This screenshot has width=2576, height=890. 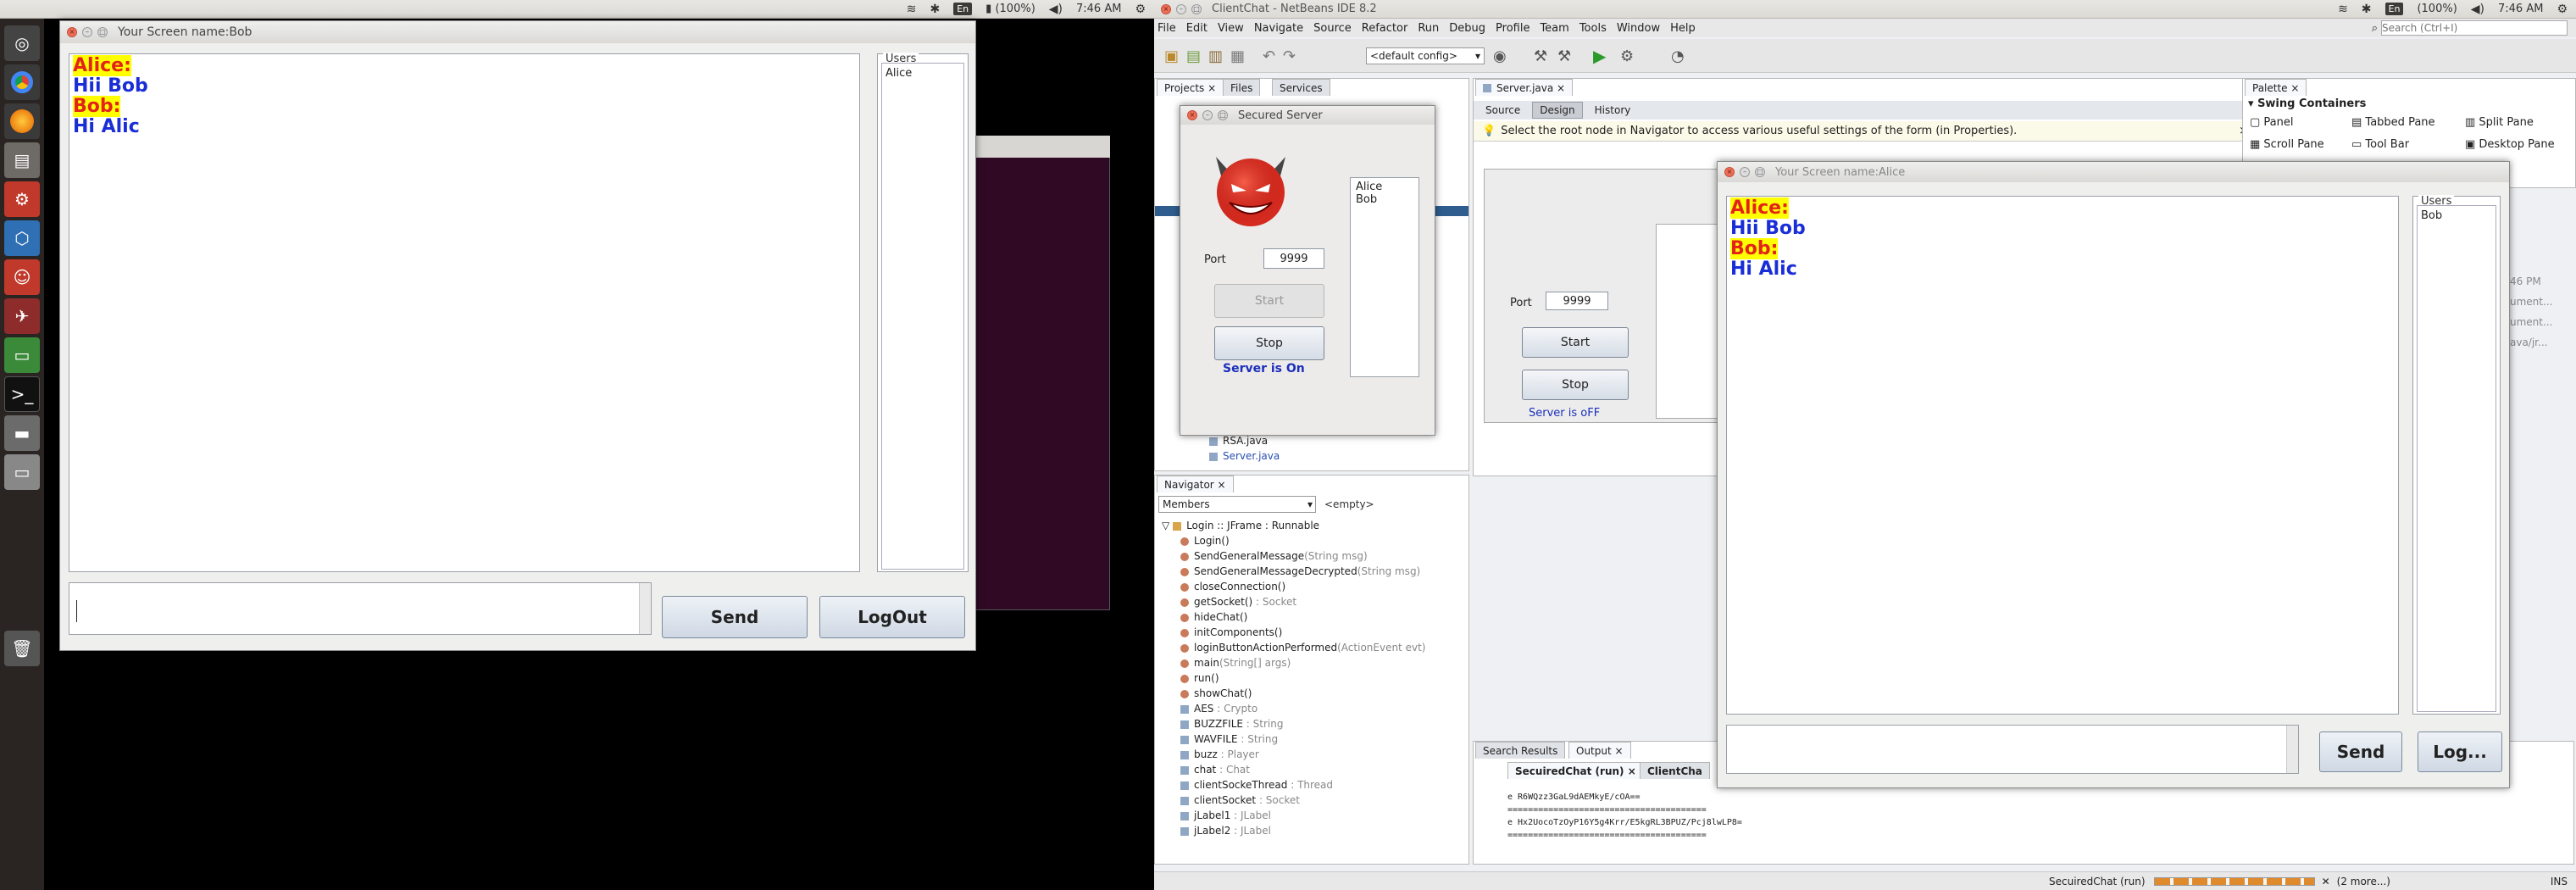 I want to click on send-button: Send, so click(x=2360, y=751).